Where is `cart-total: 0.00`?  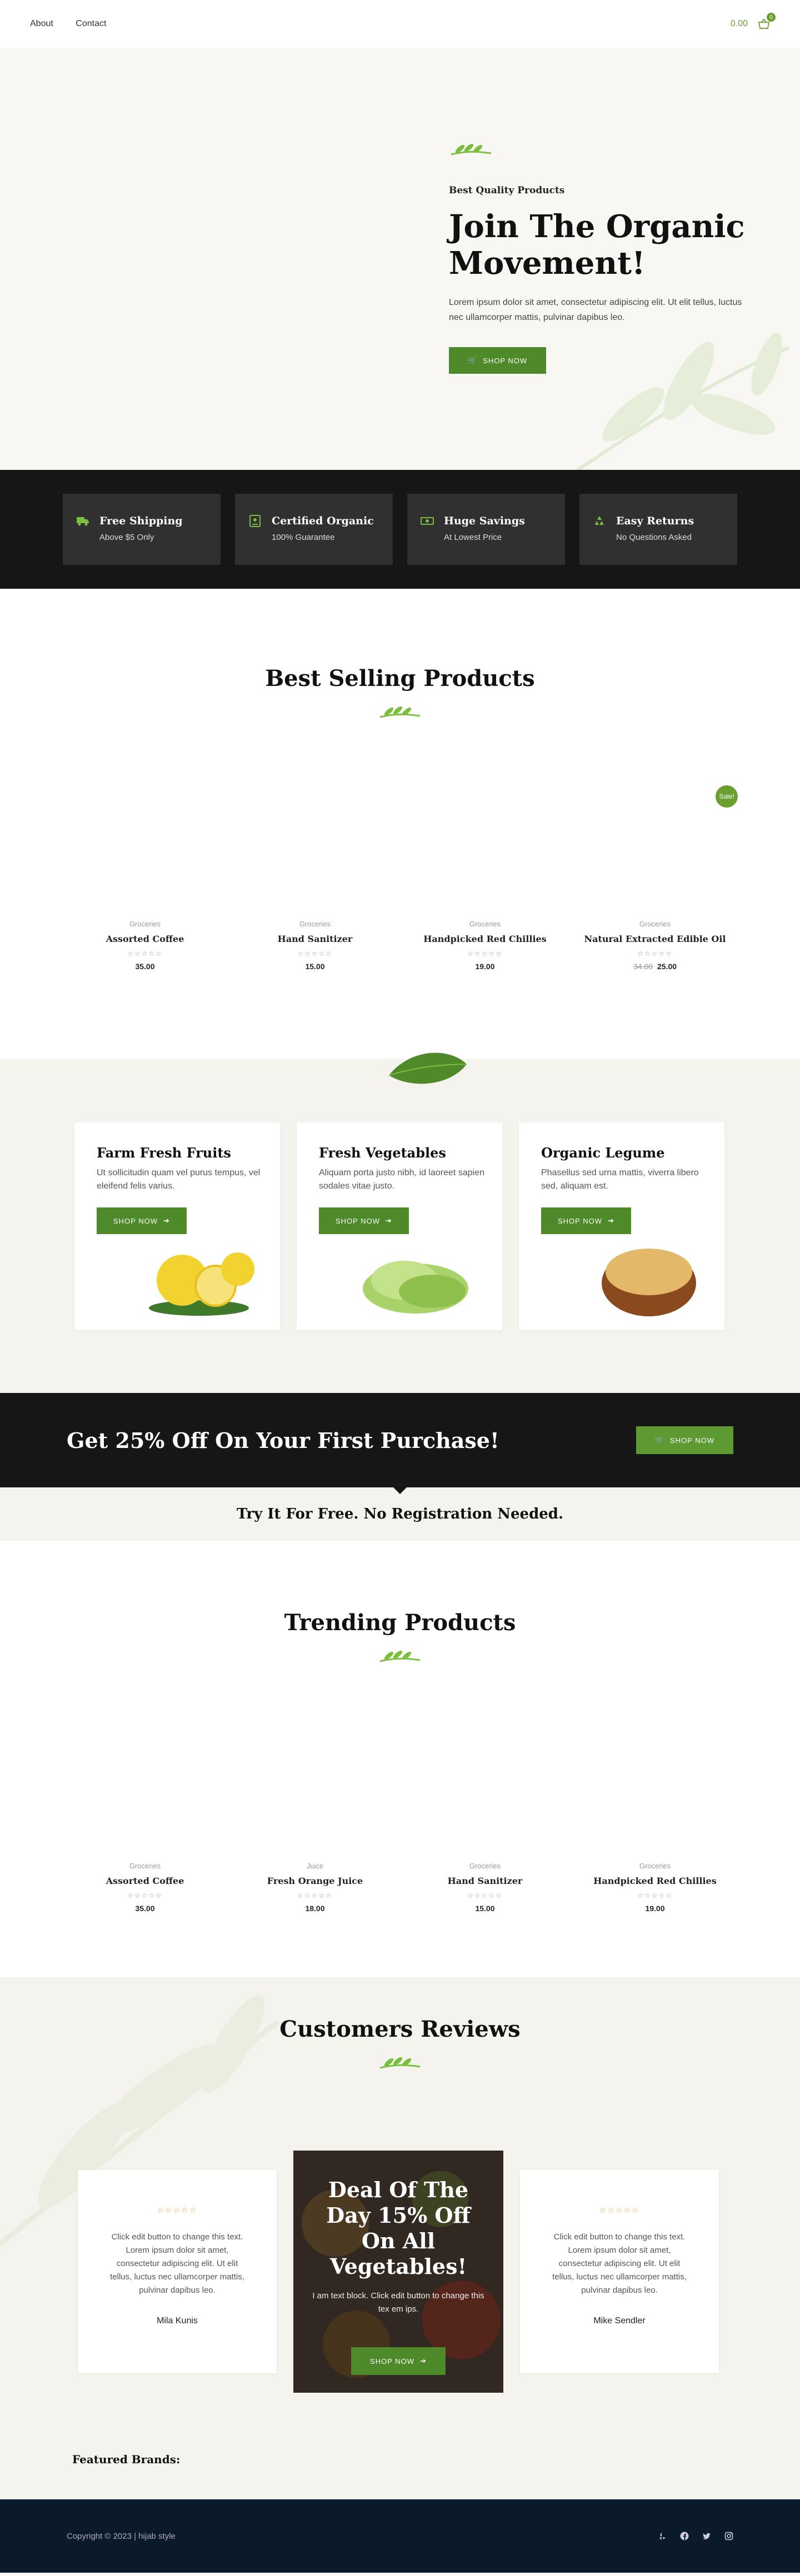 cart-total: 0.00 is located at coordinates (740, 24).